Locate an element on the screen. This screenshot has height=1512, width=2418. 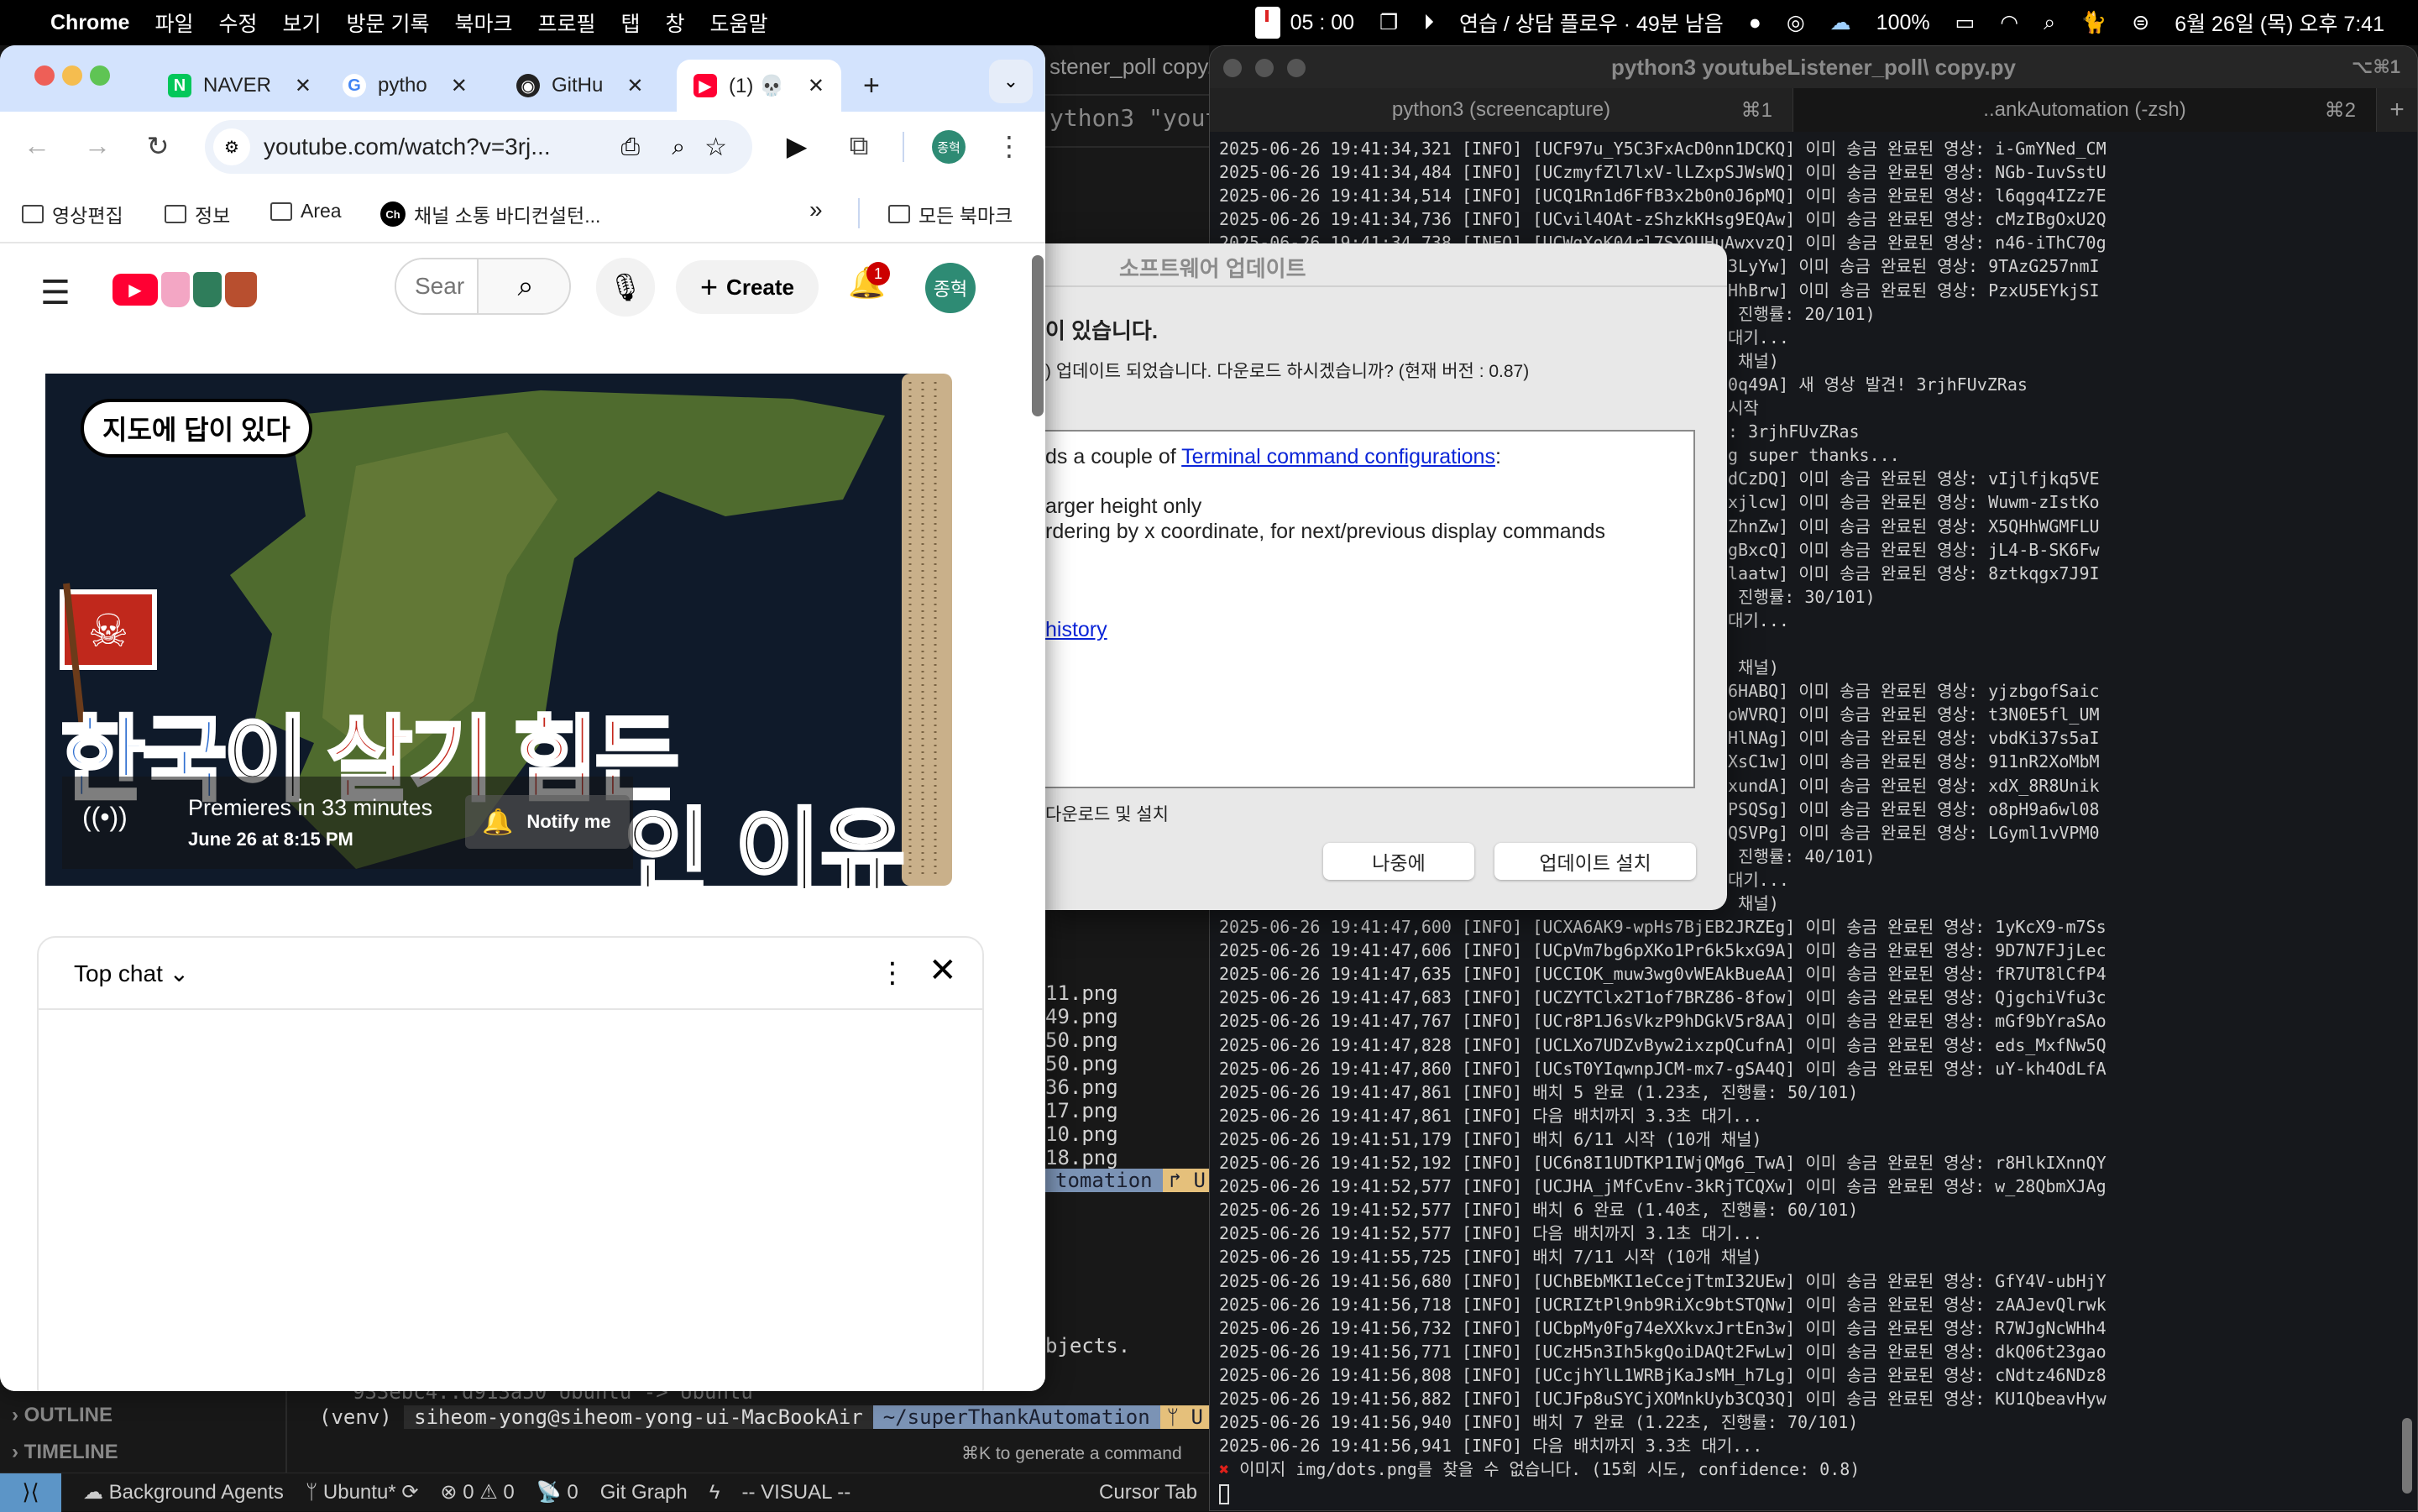
extensions-icon: ⧉ is located at coordinates (859, 146).